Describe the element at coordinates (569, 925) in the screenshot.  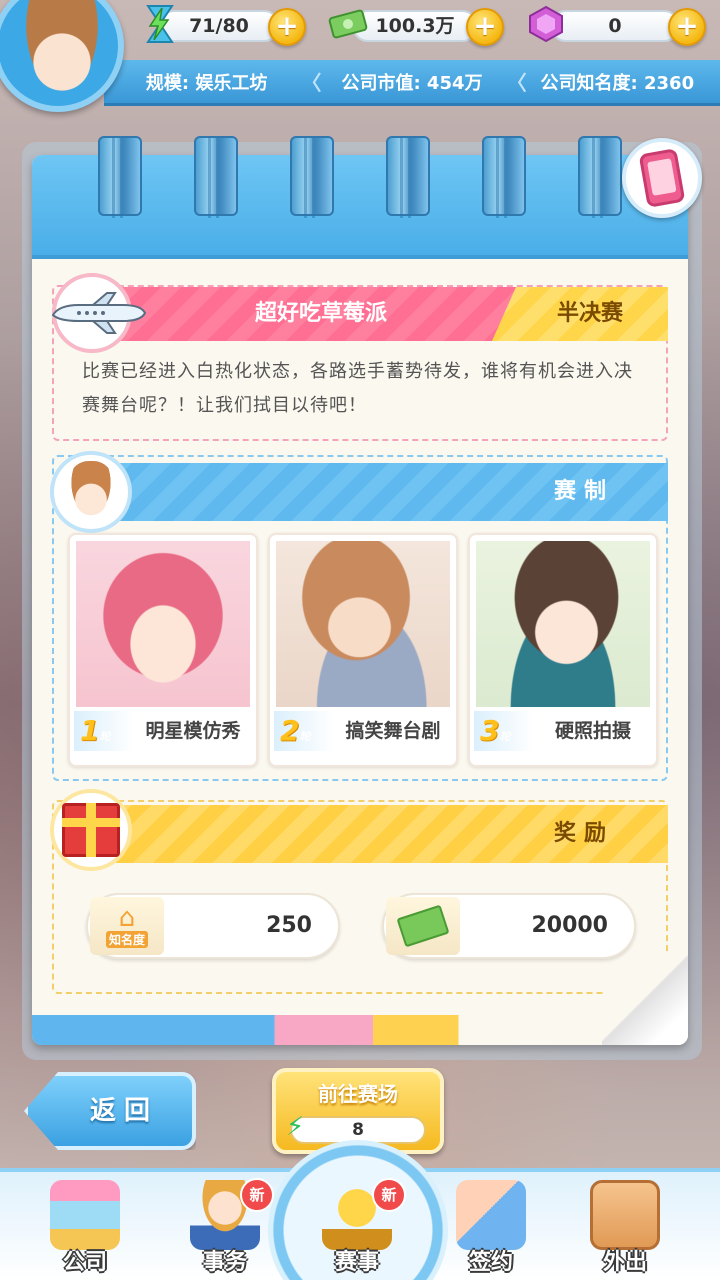
I see `cash-reward-value: 20000` at that location.